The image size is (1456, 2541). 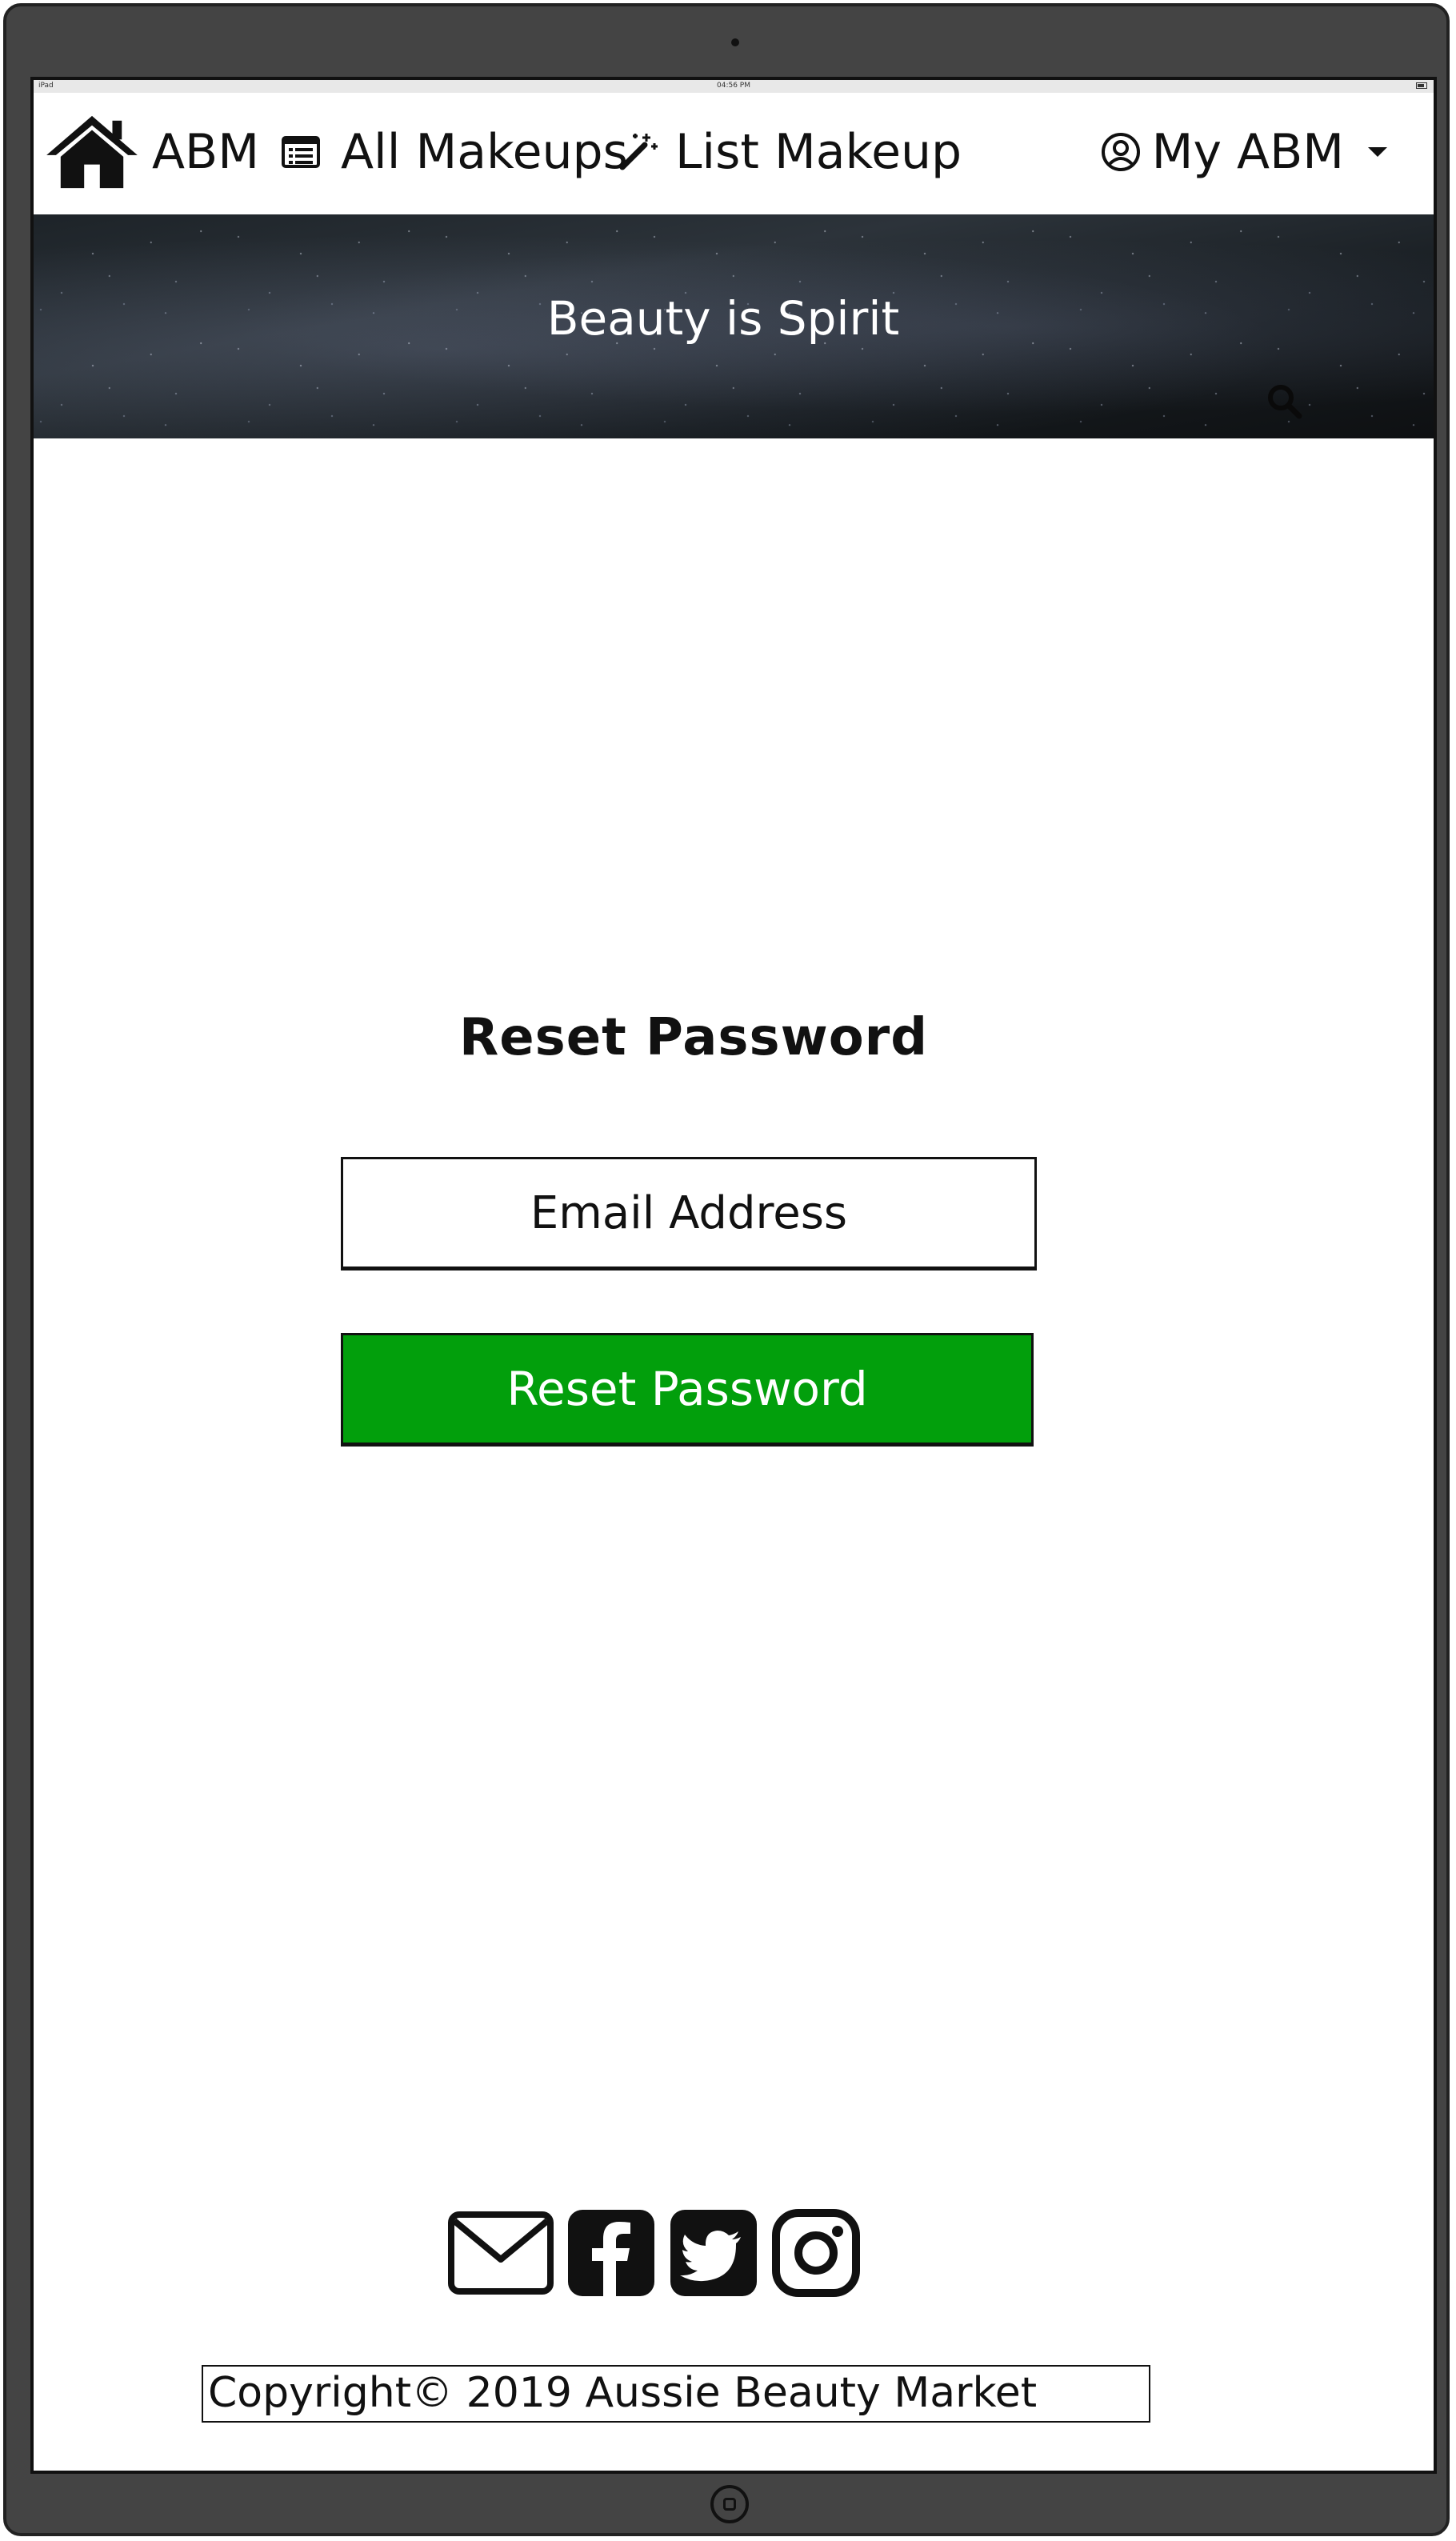 What do you see at coordinates (818, 152) in the screenshot?
I see `nav-list-makeup-label: List Makeup` at bounding box center [818, 152].